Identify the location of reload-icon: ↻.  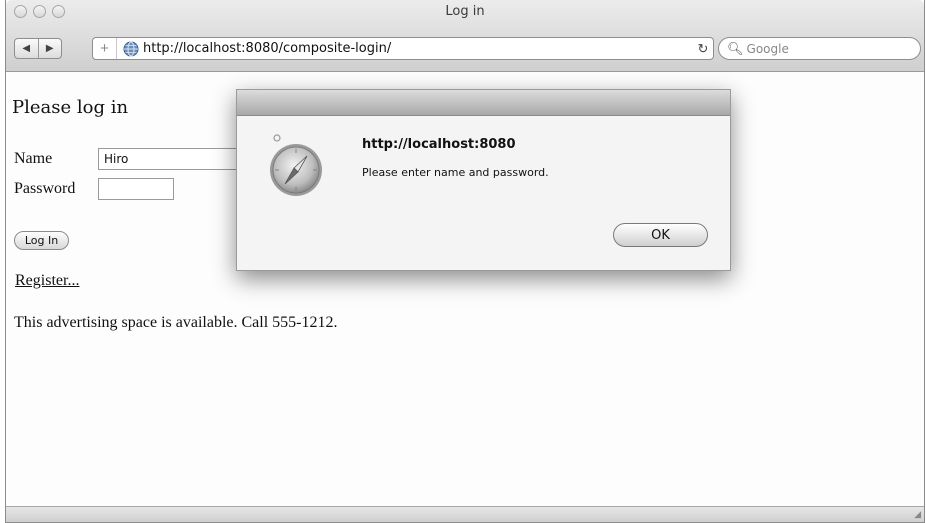
(703, 48).